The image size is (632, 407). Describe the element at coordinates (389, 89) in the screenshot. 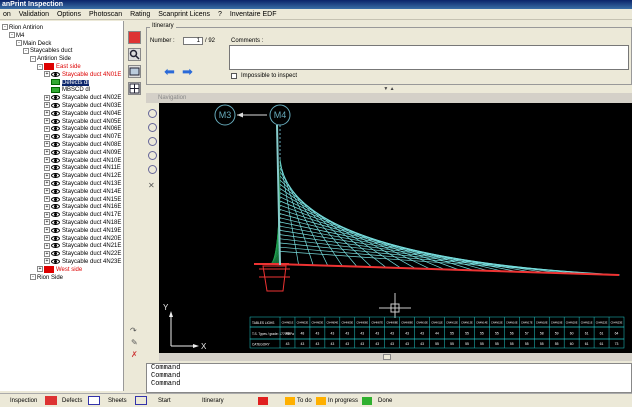

I see `panel-splitter: ▼ ▲` at that location.